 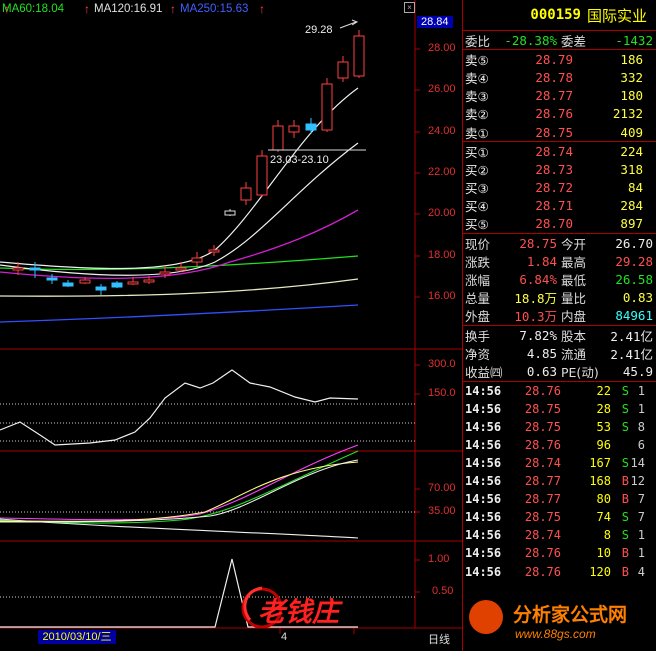 I want to click on stat-value: 0.63, so click(x=541, y=371).